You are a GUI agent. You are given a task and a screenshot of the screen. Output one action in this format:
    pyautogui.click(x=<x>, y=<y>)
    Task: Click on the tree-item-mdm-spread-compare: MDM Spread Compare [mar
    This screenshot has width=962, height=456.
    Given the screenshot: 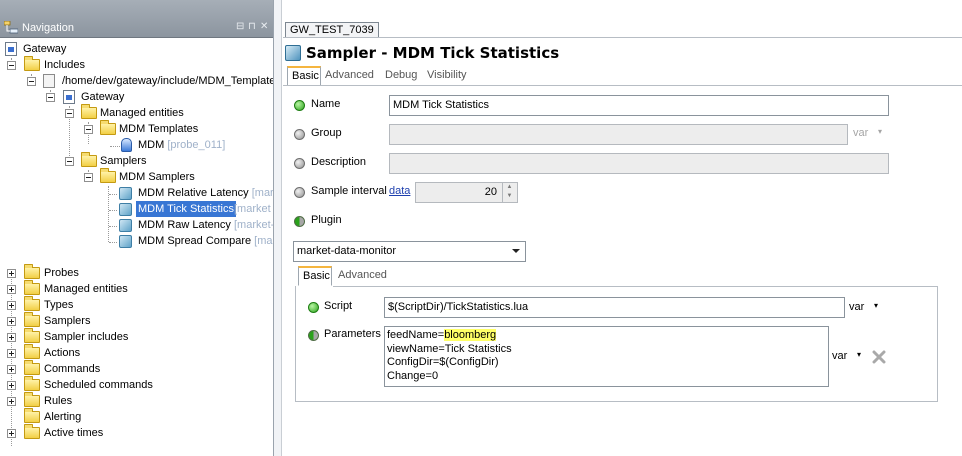 What is the action you would take?
    pyautogui.click(x=136, y=241)
    